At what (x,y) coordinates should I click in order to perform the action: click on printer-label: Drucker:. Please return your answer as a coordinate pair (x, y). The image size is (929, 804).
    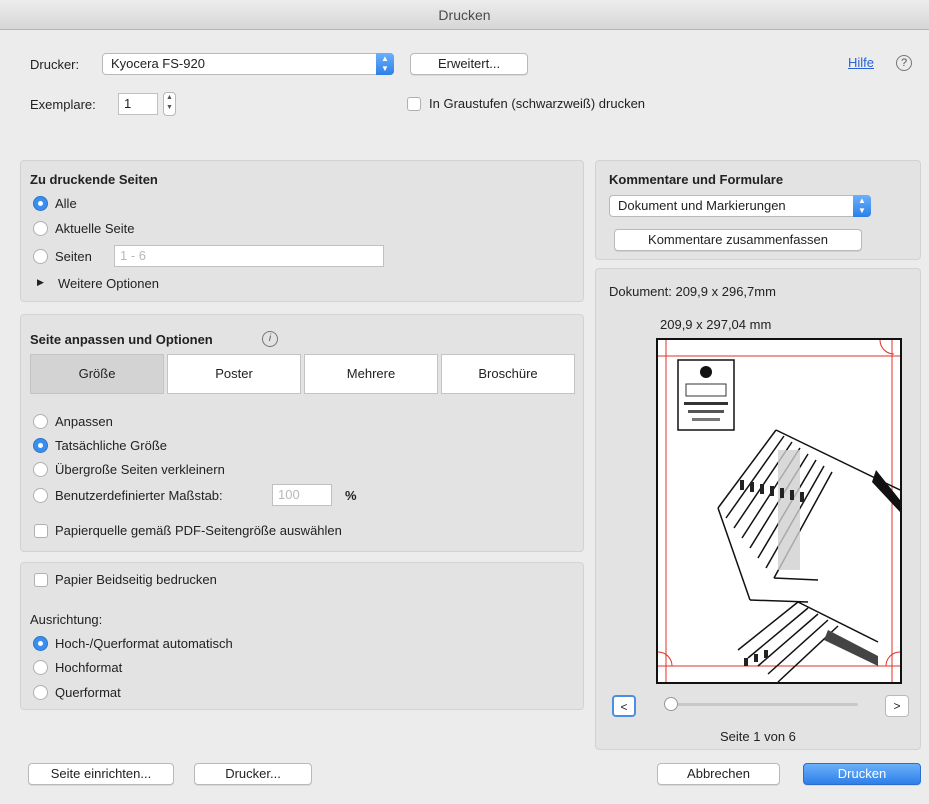
    Looking at the image, I should click on (55, 64).